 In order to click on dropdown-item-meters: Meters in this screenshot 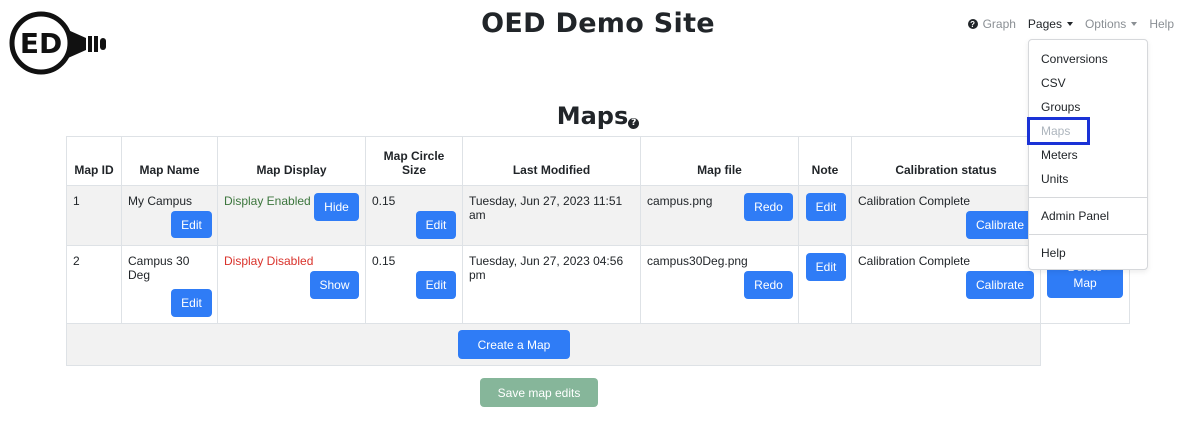, I will do `click(1088, 155)`.